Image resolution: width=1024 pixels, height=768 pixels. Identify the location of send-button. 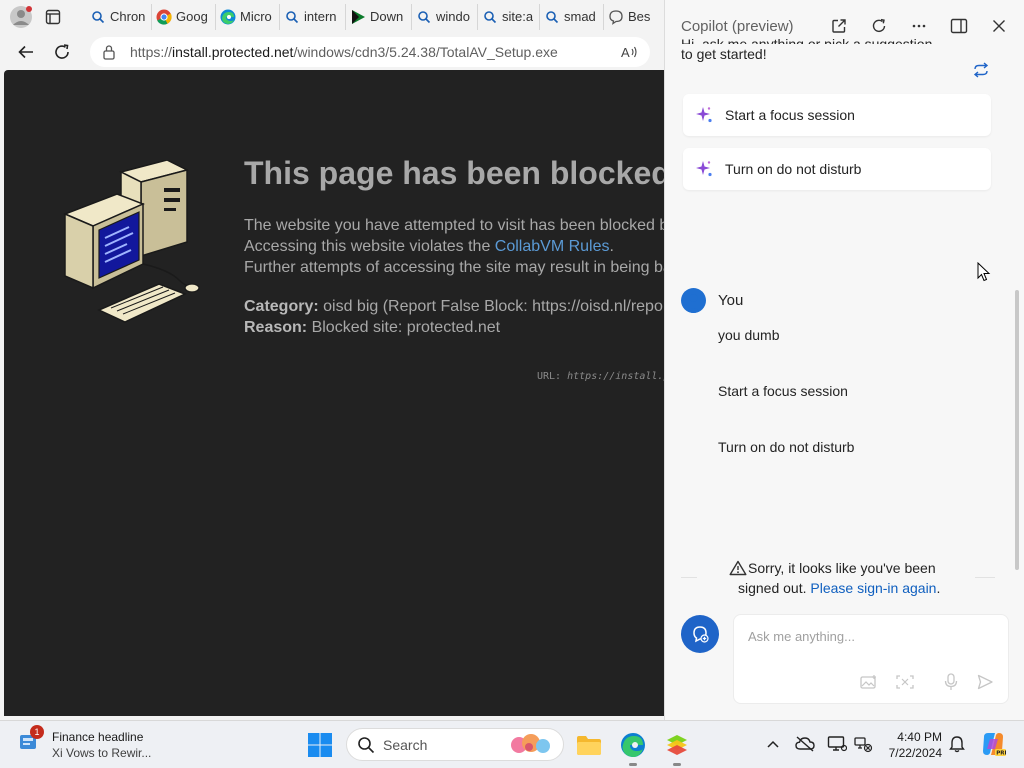
(985, 682).